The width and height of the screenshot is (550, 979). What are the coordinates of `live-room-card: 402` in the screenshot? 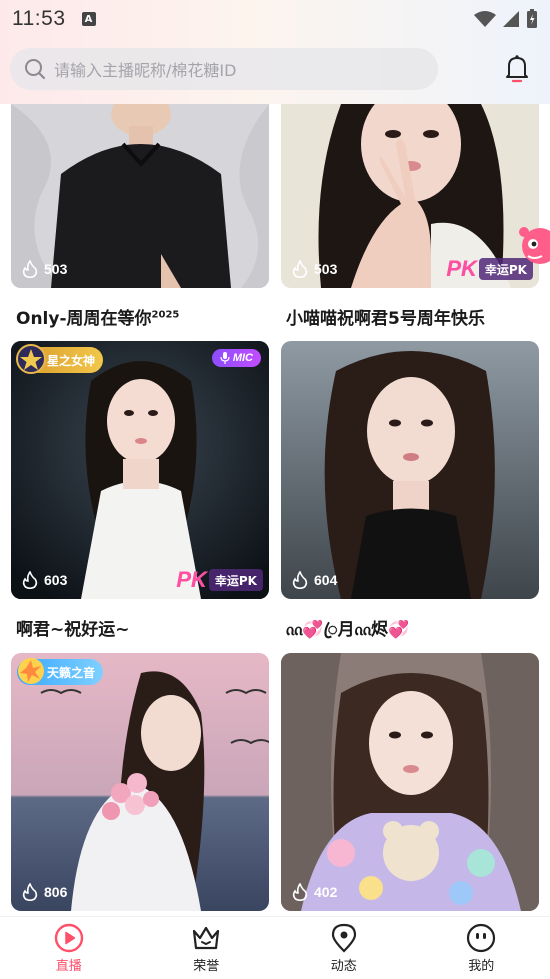 It's located at (410, 782).